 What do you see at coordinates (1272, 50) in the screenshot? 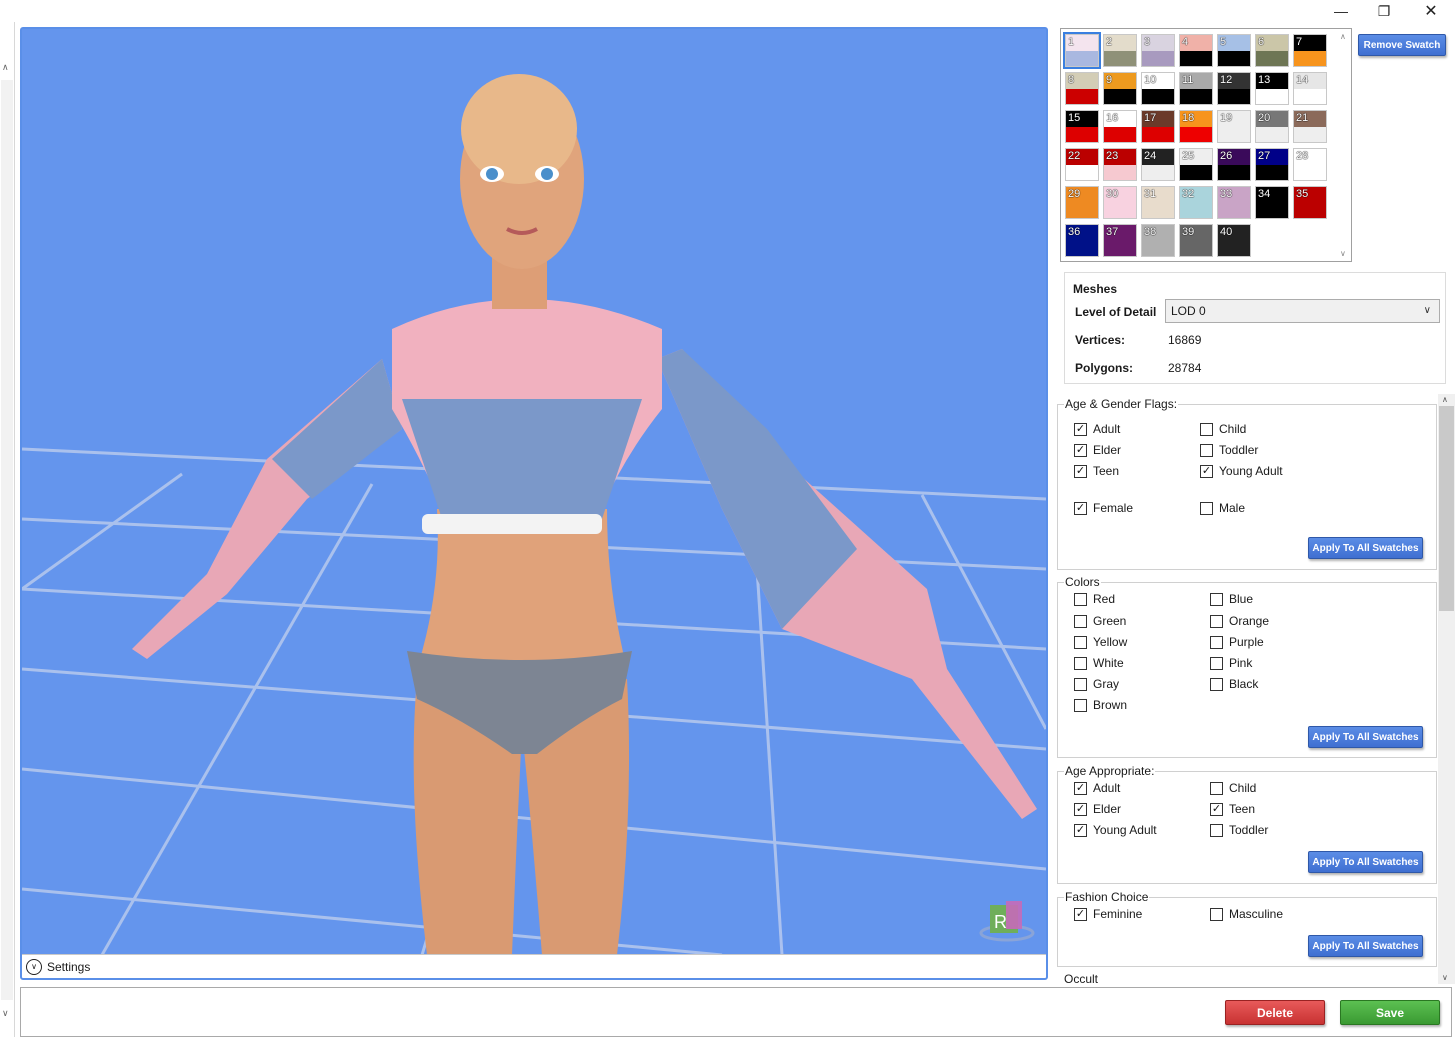
I see `swatch-item: 6` at bounding box center [1272, 50].